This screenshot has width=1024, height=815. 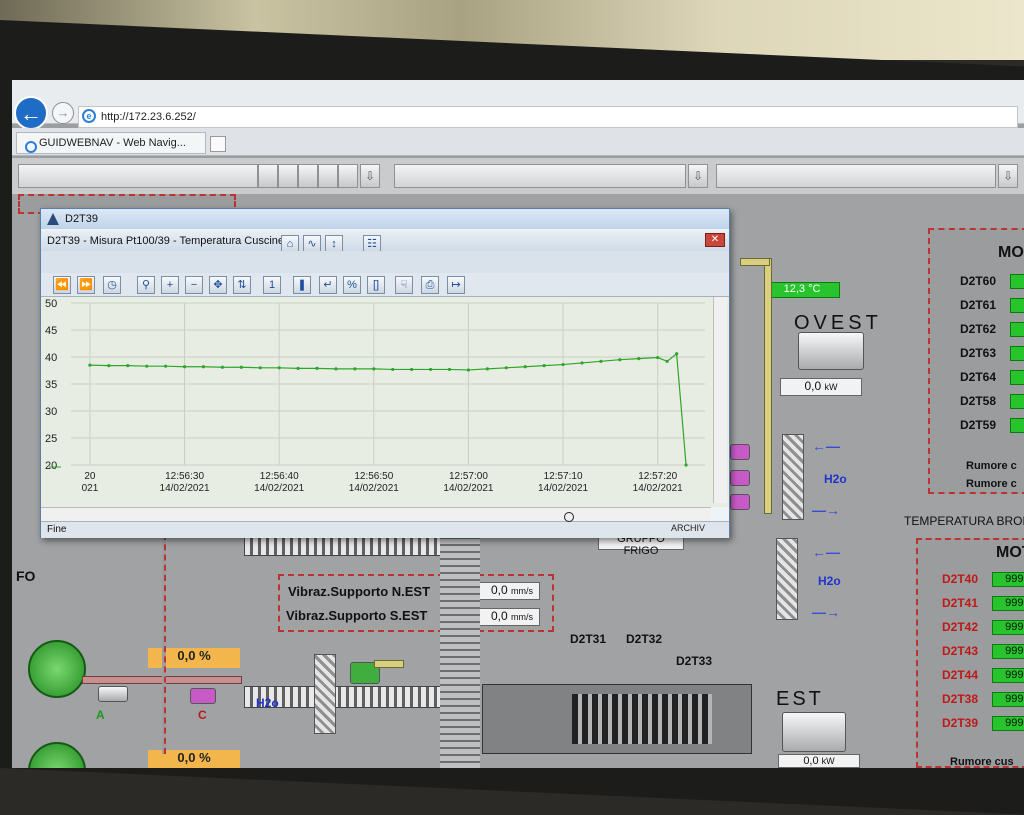 I want to click on url-field: http://172.23.6.252/, so click(x=548, y=117).